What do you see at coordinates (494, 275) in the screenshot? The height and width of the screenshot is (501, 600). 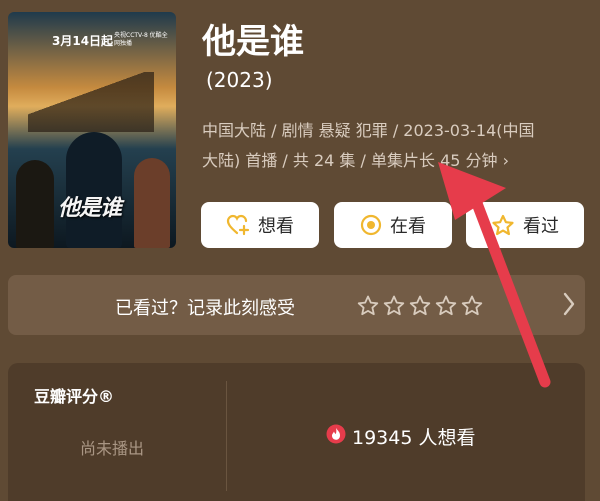 I see `red-arrow-annotation` at bounding box center [494, 275].